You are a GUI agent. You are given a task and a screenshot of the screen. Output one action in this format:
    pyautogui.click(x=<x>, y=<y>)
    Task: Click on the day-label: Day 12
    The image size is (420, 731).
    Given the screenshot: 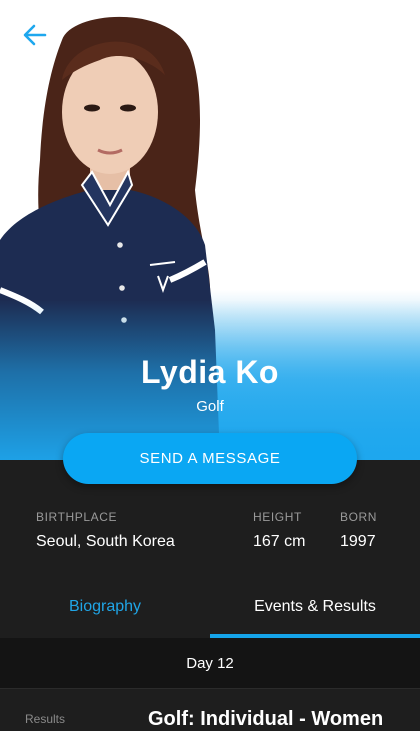 What is the action you would take?
    pyautogui.click(x=210, y=663)
    